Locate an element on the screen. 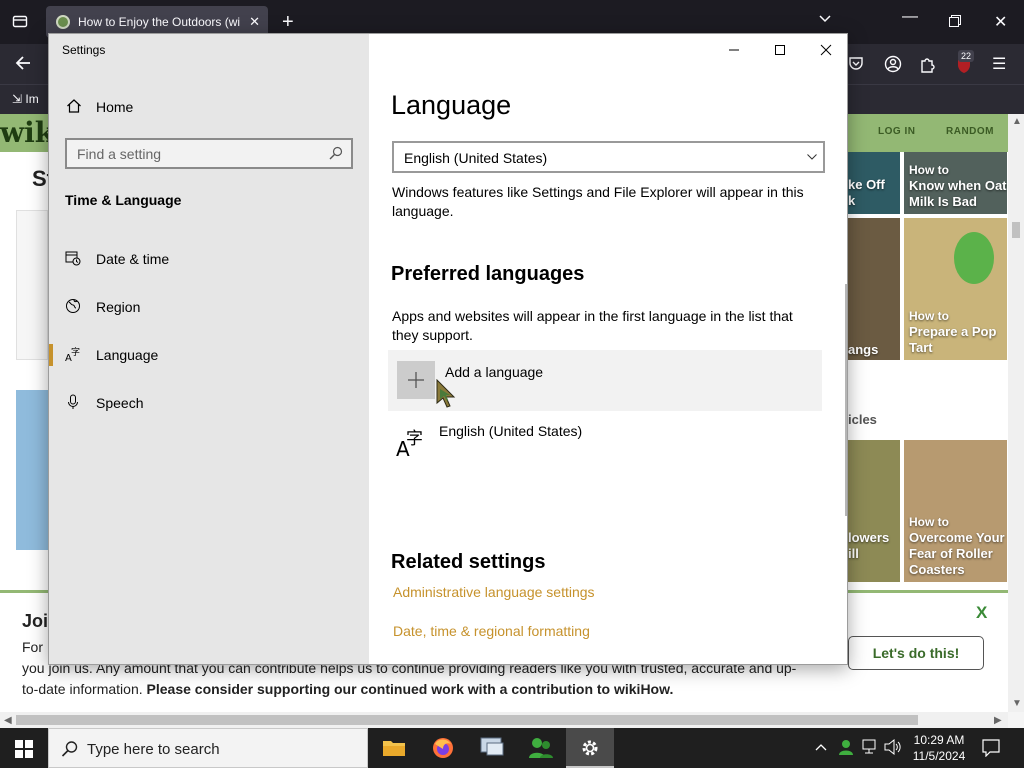  support-title: Joi is located at coordinates (35, 621).